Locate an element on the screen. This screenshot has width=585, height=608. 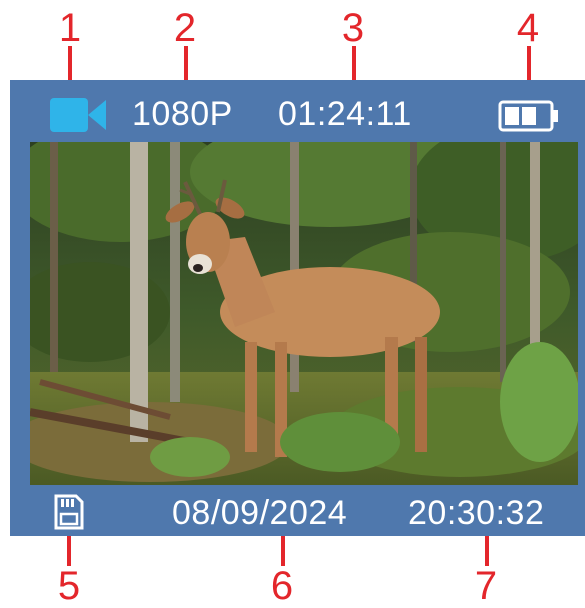
callout-6: 6 is located at coordinates (282, 586).